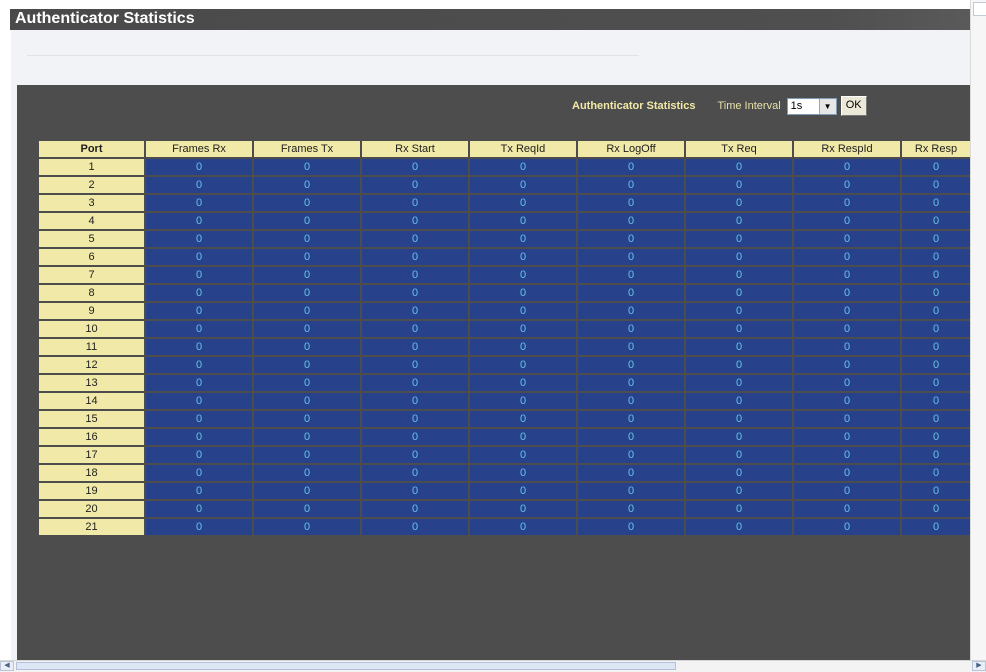 The width and height of the screenshot is (986, 672). What do you see at coordinates (92, 258) in the screenshot?
I see `port-cell: 6` at bounding box center [92, 258].